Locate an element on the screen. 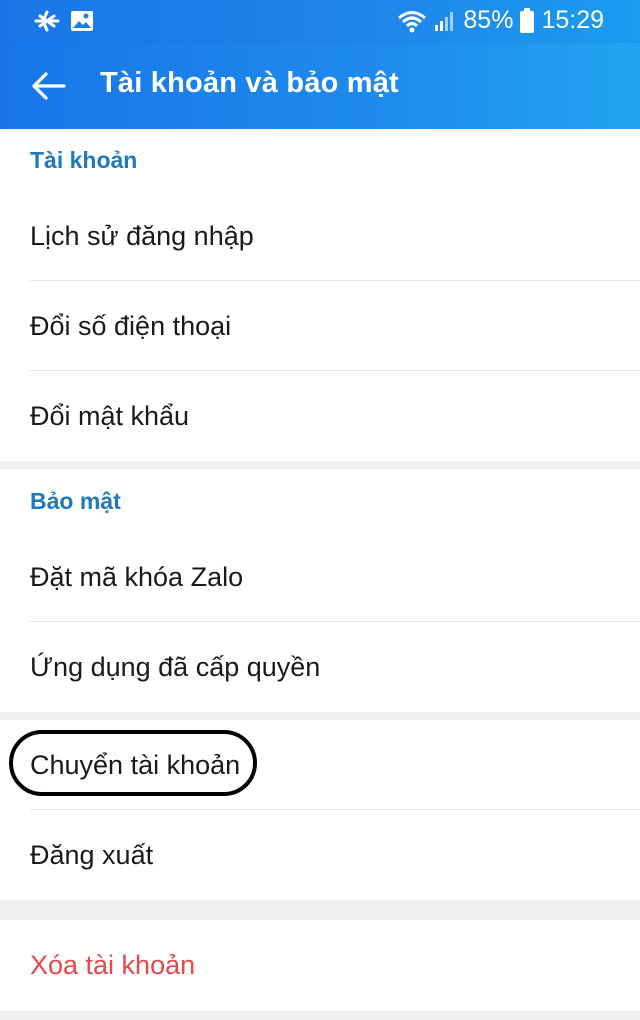  status-bar-right: 85% 15:29 is located at coordinates (500, 20).